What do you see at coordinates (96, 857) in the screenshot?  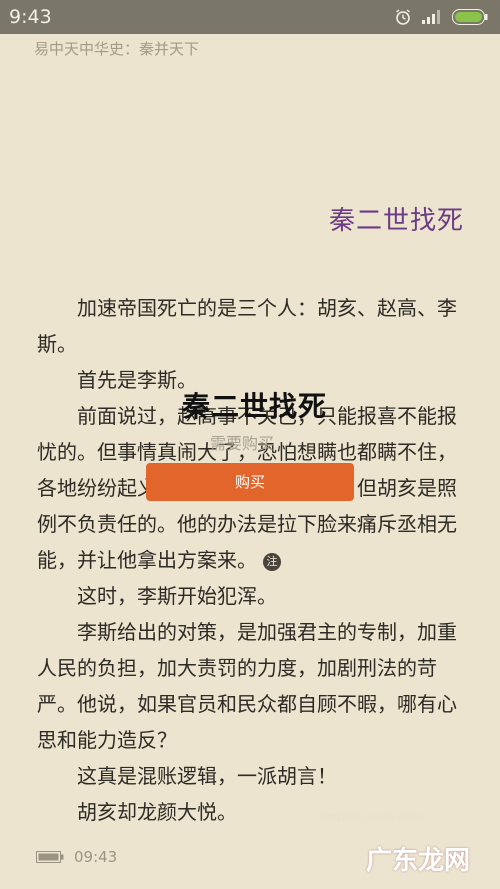 I see `footer-time: 09:43` at bounding box center [96, 857].